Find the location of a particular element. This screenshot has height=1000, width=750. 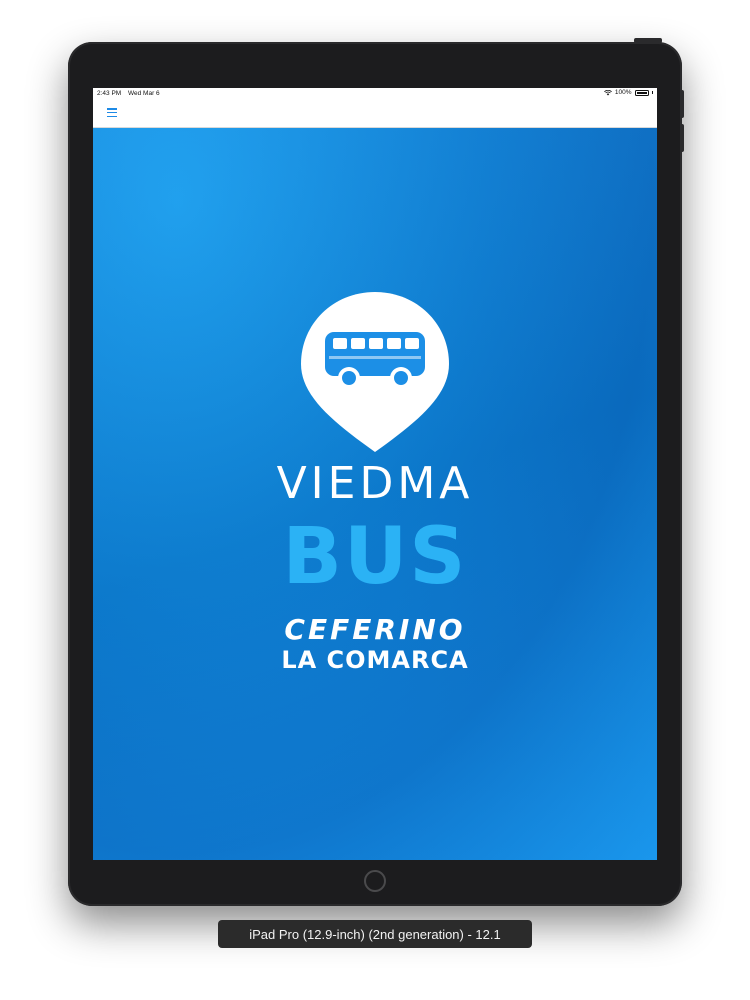

bus-location-pin-icon is located at coordinates (375, 372).